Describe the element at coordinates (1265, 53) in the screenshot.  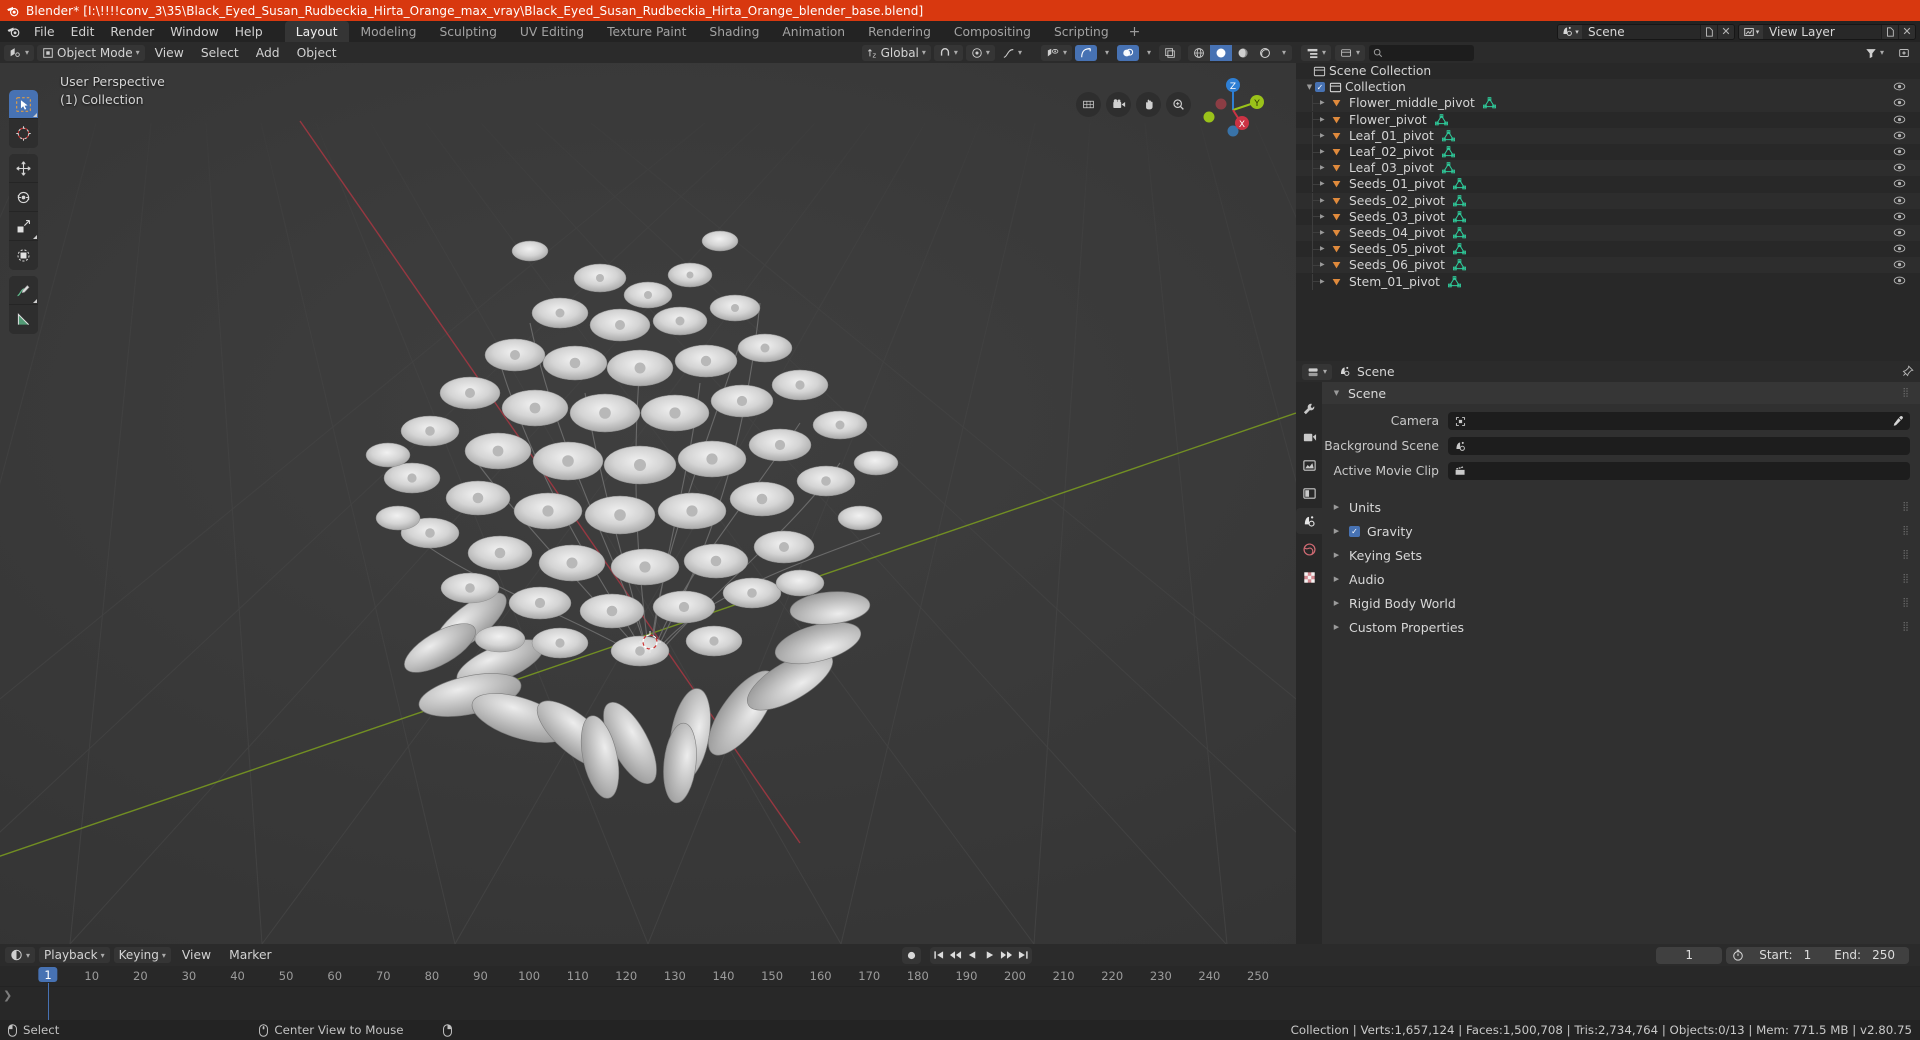
I see `shading-rendered-button` at that location.